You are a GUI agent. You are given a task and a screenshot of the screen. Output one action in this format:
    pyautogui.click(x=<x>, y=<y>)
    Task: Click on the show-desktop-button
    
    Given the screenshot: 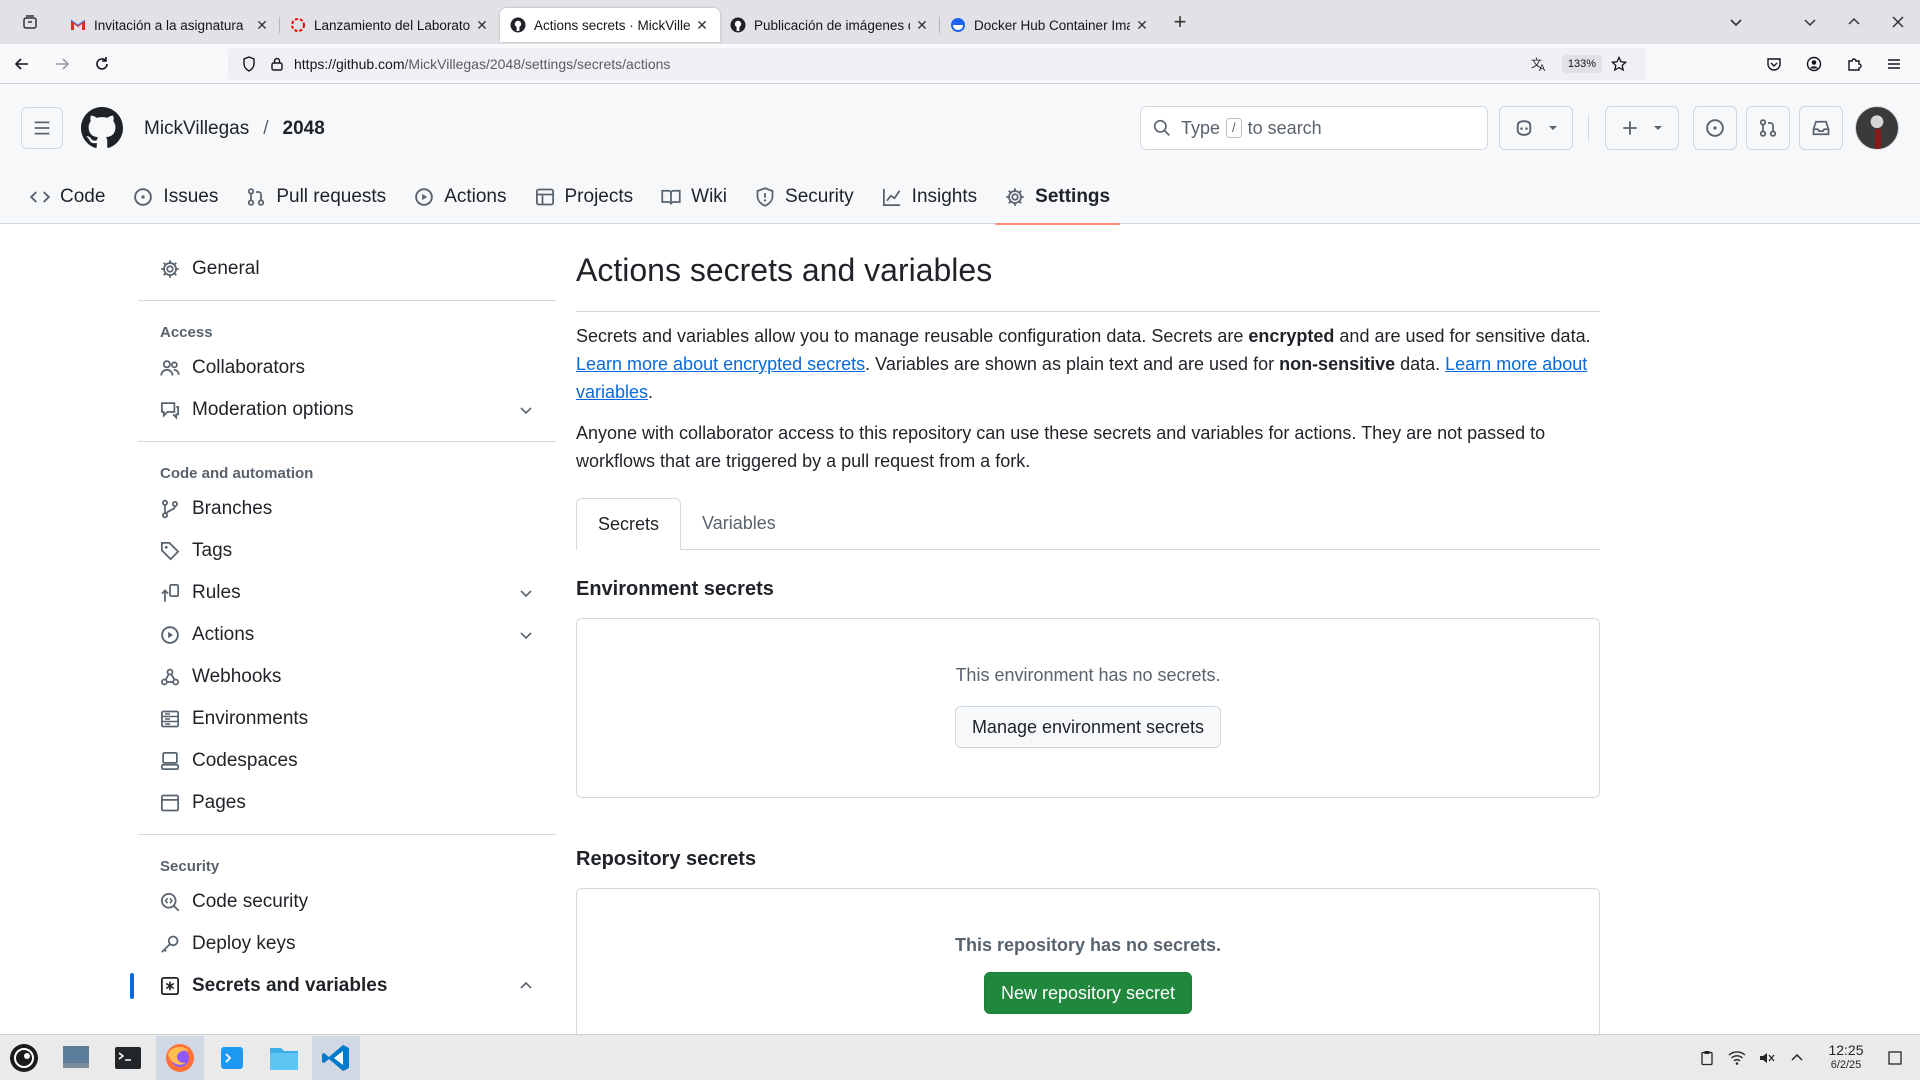 What is the action you would take?
    pyautogui.click(x=76, y=1058)
    